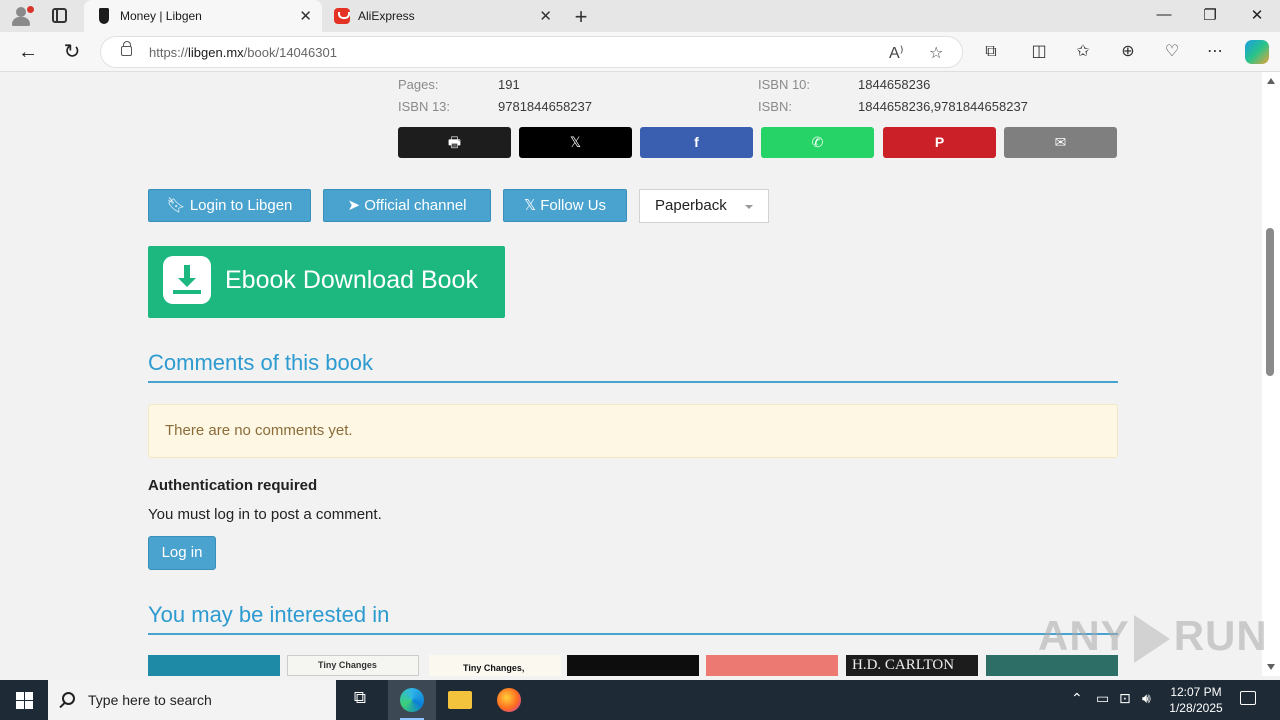 This screenshot has height=720, width=1280. I want to click on isbn10-label: ISBN 10:, so click(784, 84).